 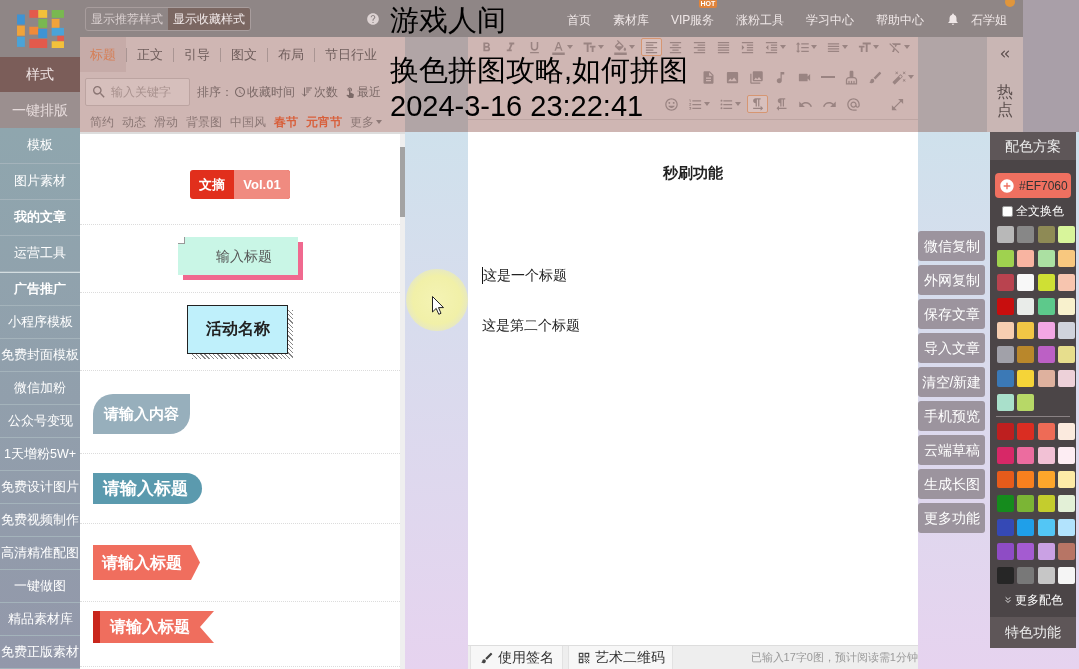 I want to click on action-button: 云端草稿, so click(x=951, y=450).